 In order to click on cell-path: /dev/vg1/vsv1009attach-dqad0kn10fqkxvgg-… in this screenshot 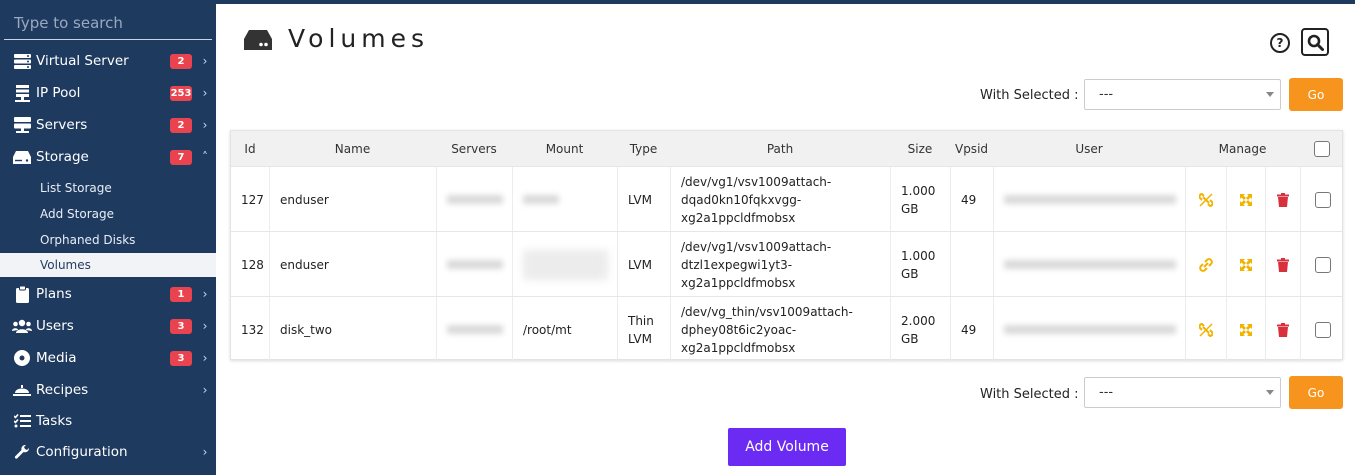, I will do `click(780, 199)`.